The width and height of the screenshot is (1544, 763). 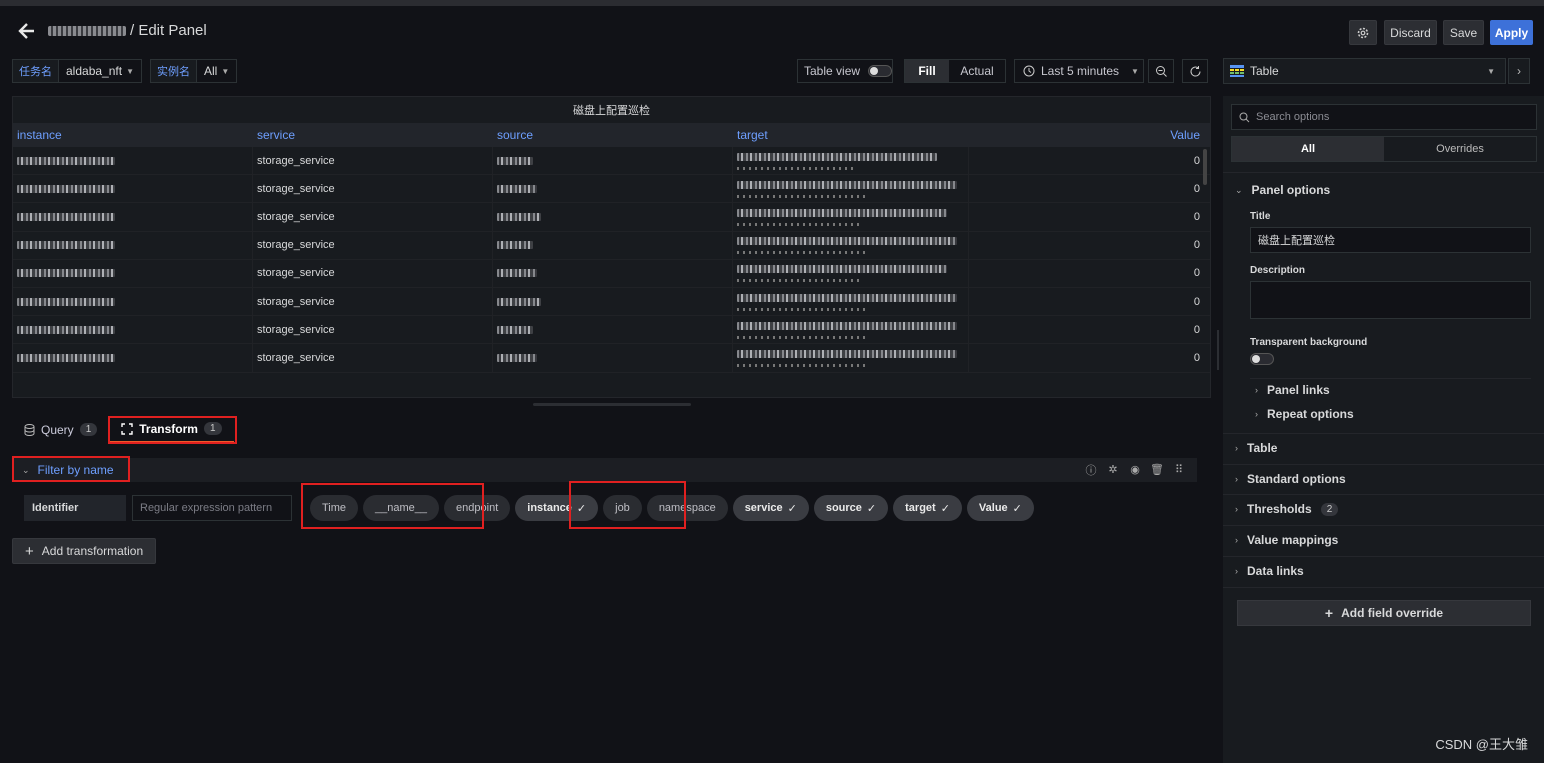 I want to click on discard-button: Discard, so click(x=1410, y=32).